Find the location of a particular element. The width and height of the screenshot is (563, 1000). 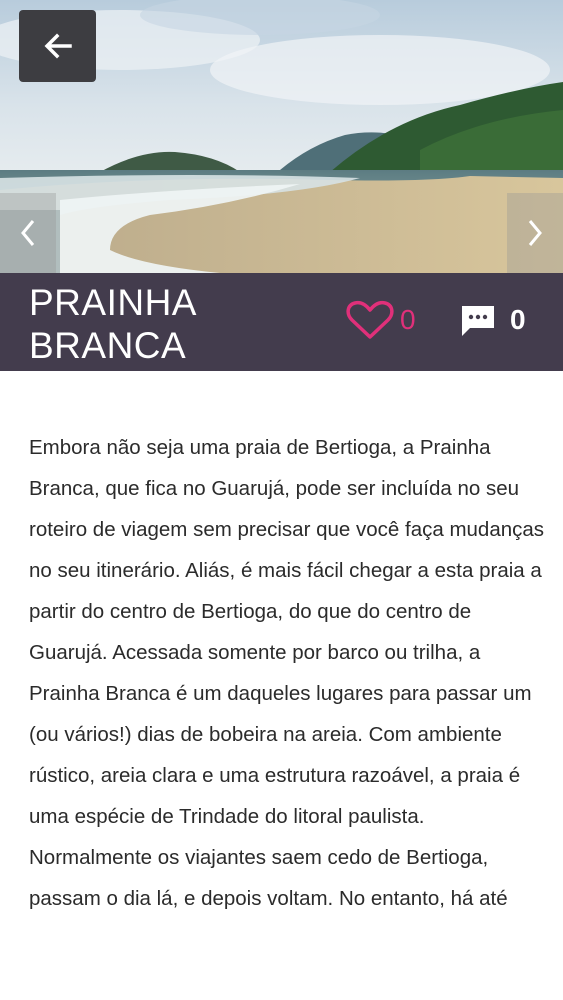

heart-outline-icon is located at coordinates (370, 319).